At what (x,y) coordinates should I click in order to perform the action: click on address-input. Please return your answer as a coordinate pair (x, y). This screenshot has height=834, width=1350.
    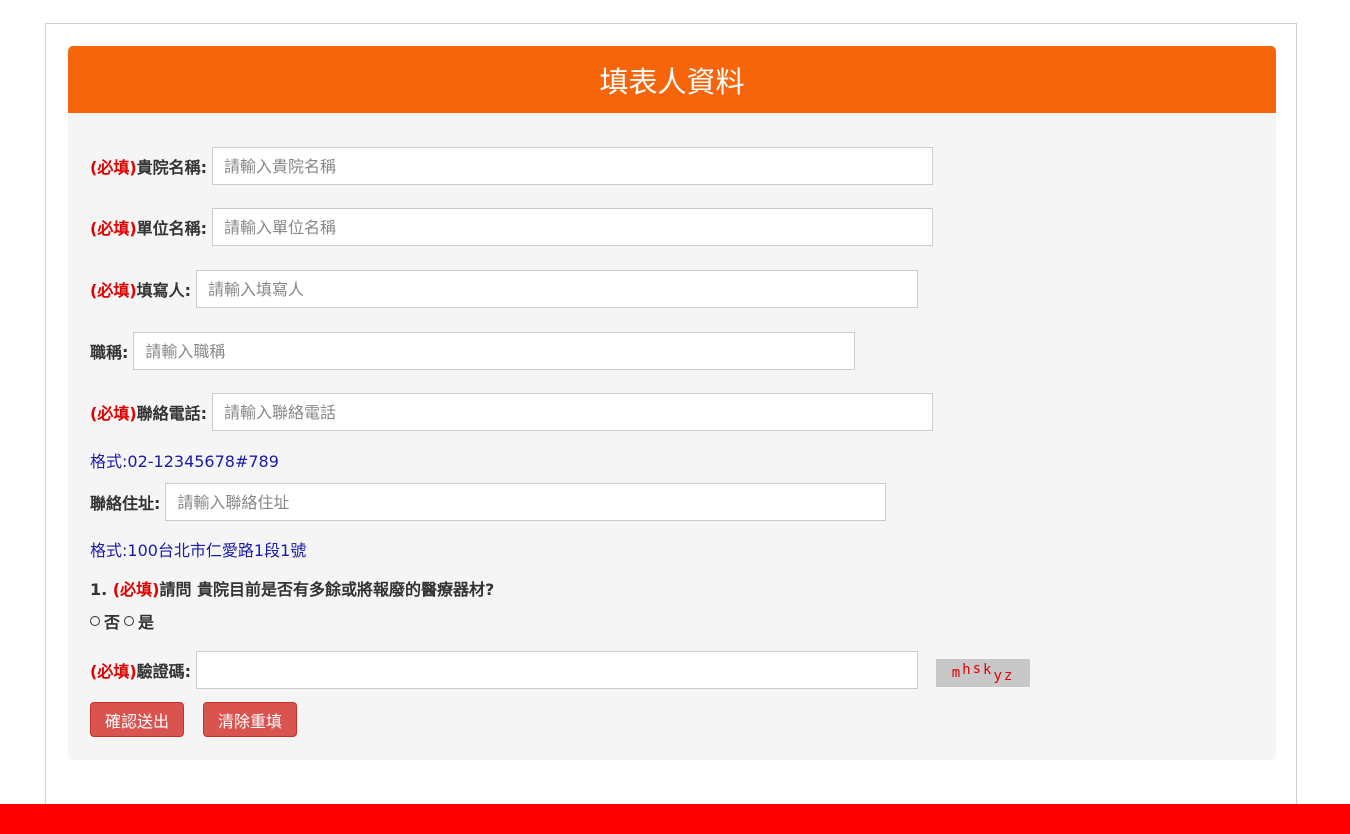
    Looking at the image, I should click on (526, 502).